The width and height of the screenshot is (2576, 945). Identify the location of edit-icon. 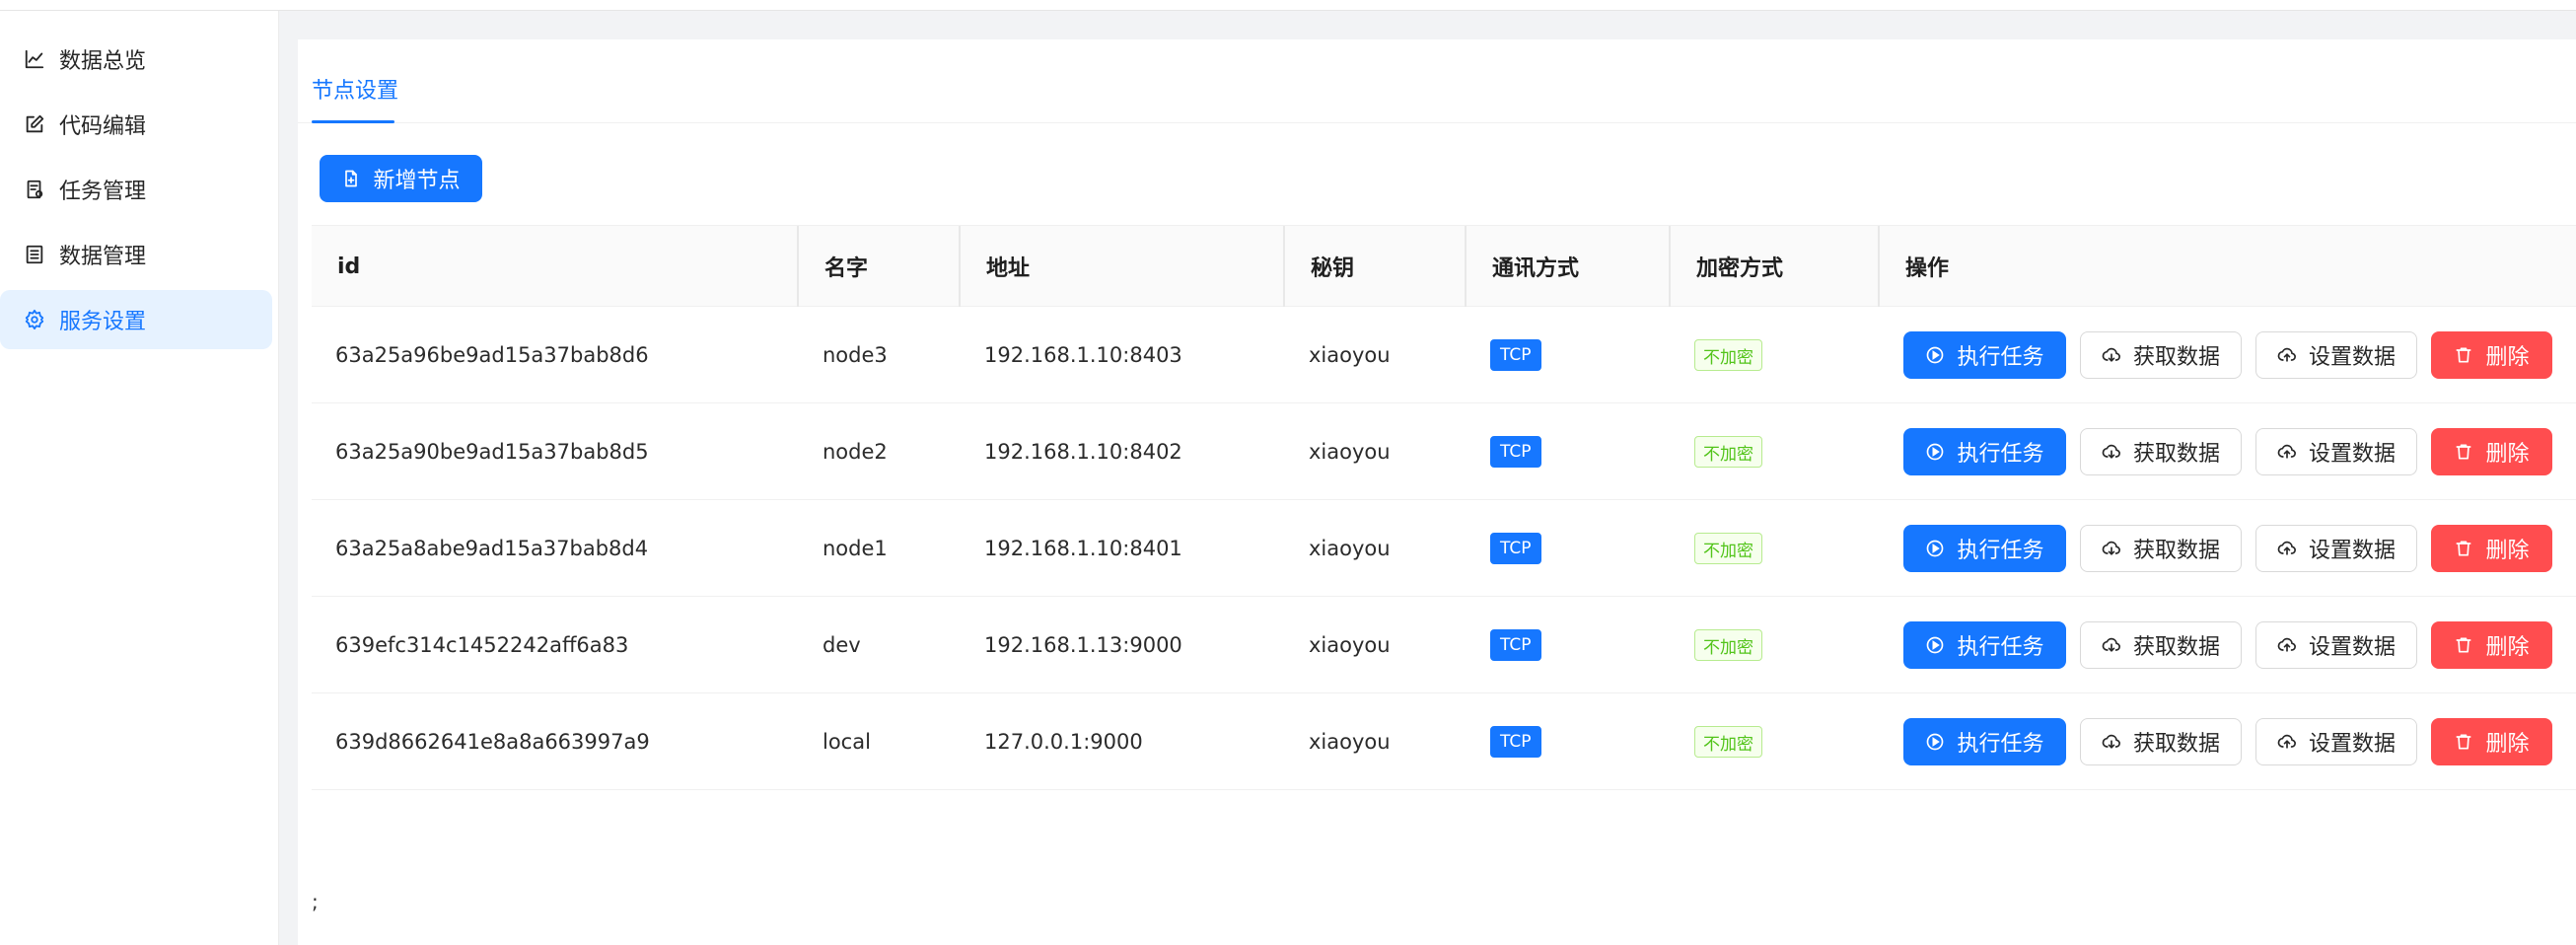
(34, 124).